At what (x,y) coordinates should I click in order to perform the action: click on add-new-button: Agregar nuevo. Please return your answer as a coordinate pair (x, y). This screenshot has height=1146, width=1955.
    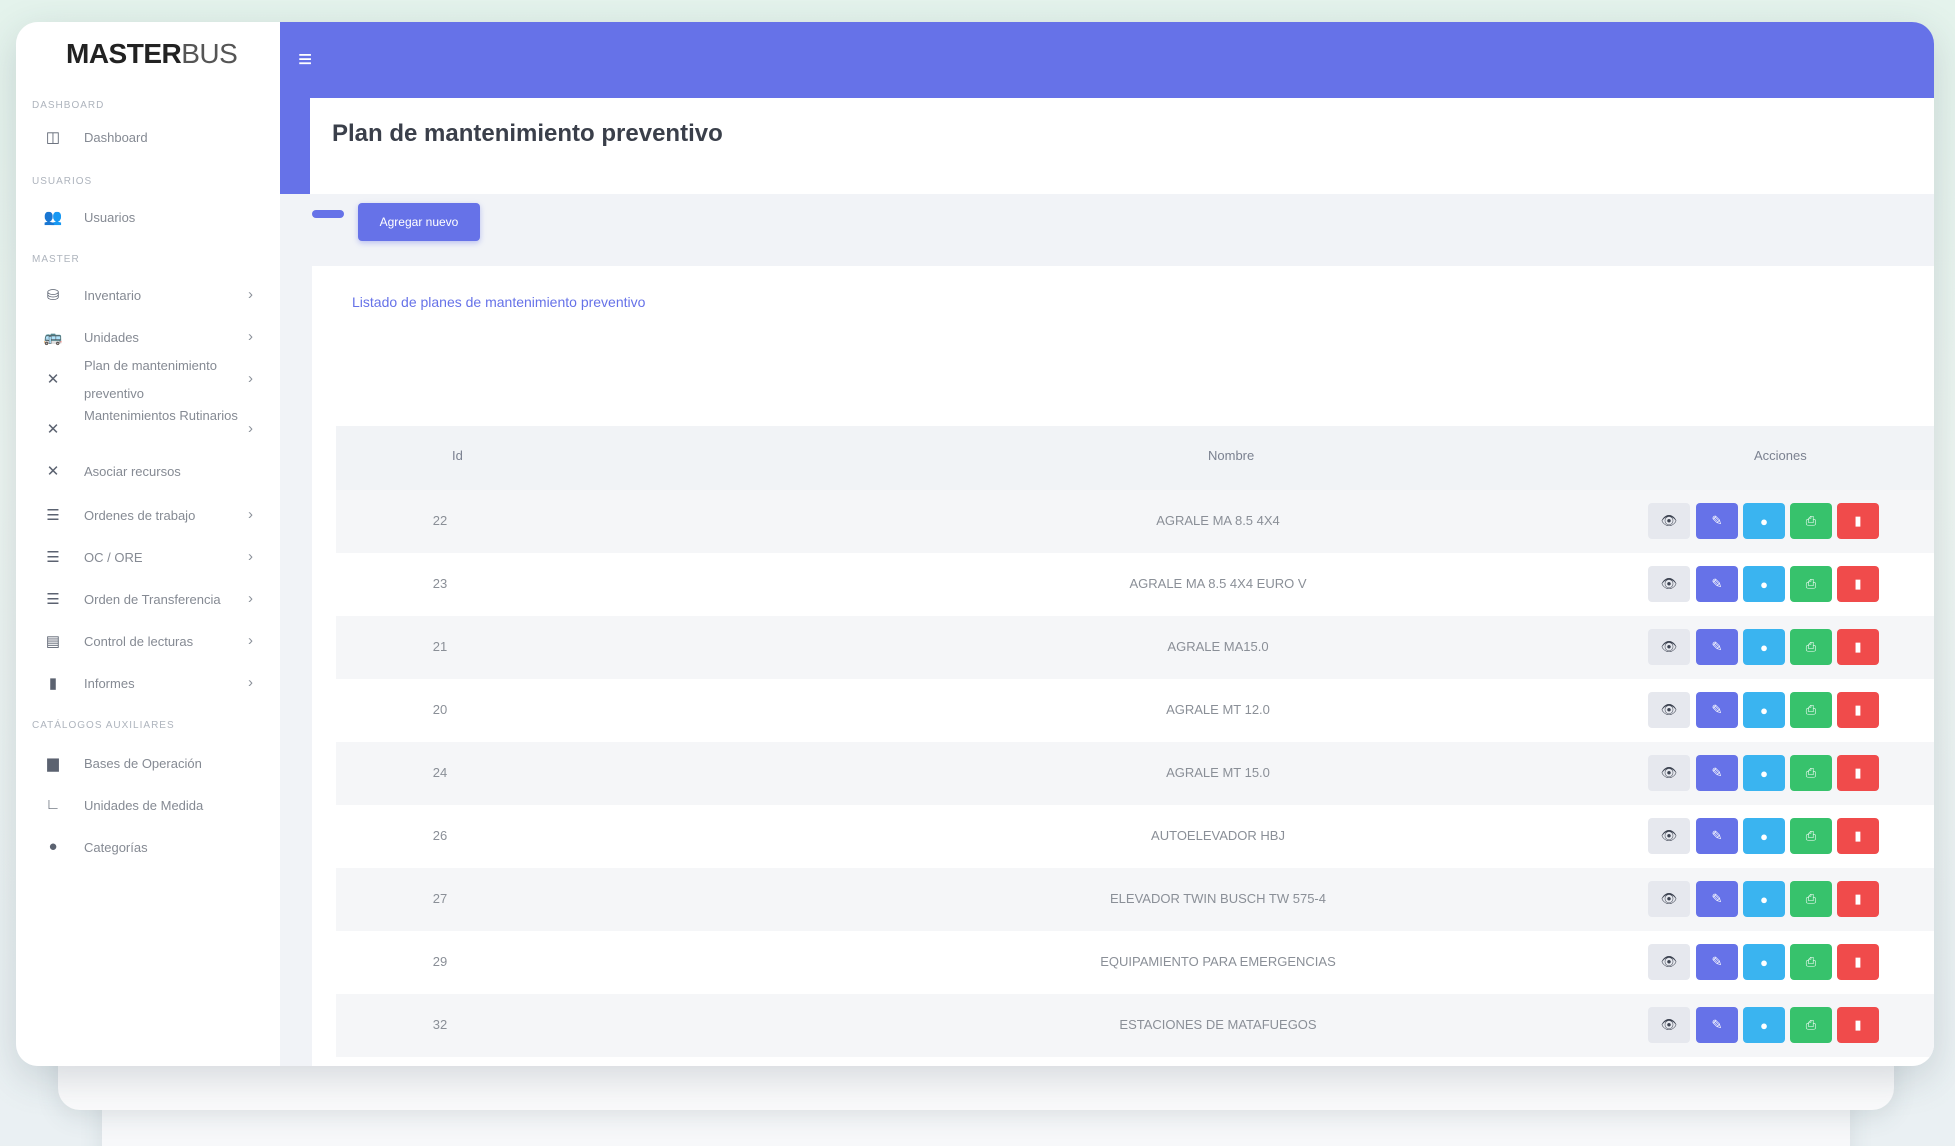
    Looking at the image, I should click on (419, 222).